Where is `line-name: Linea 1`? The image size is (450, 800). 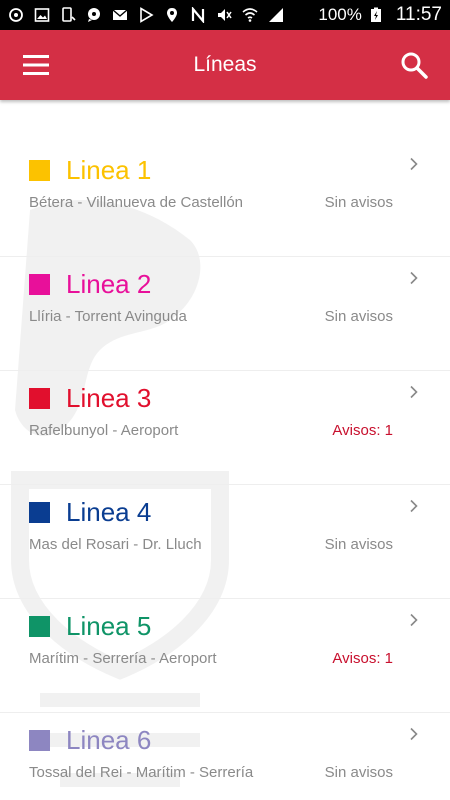 line-name: Linea 1 is located at coordinates (109, 170).